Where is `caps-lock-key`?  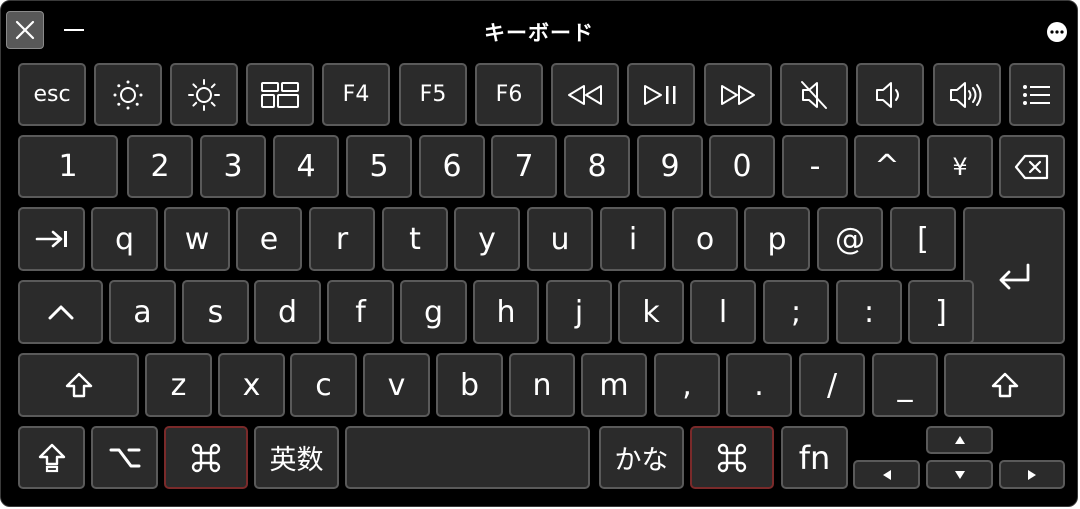
caps-lock-key is located at coordinates (51, 457).